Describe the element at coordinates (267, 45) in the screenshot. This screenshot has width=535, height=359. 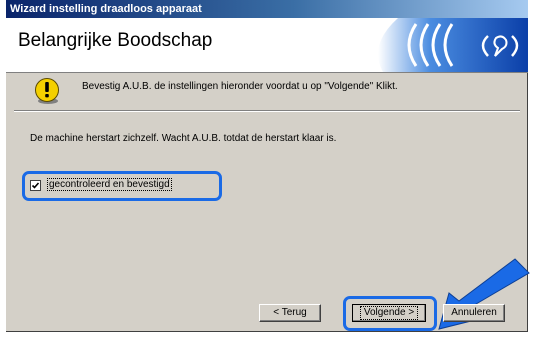
I see `wizard-header: Belangrijke Boodschap` at that location.